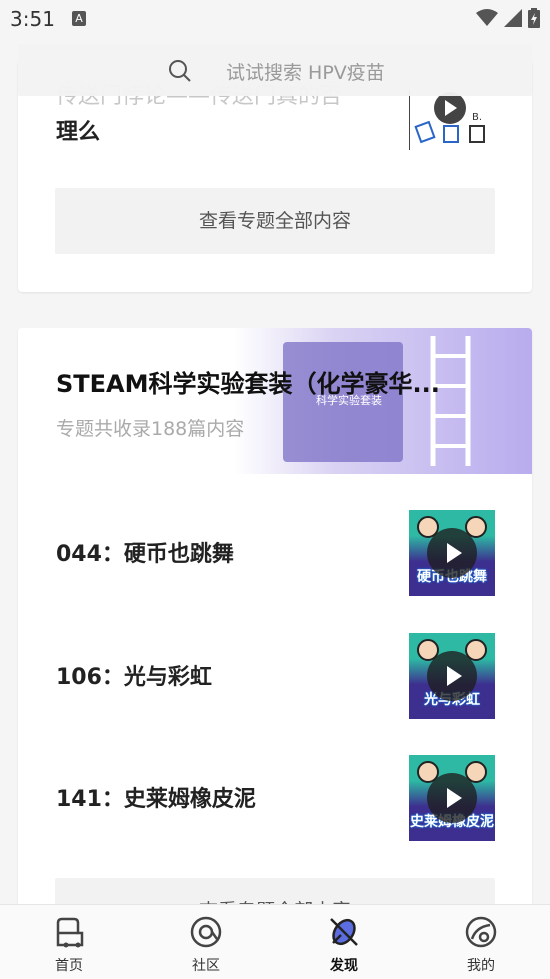 The height and width of the screenshot is (979, 550). I want to click on list-item: 044：硬币也跳舞 硬币也跳舞, so click(275, 553).